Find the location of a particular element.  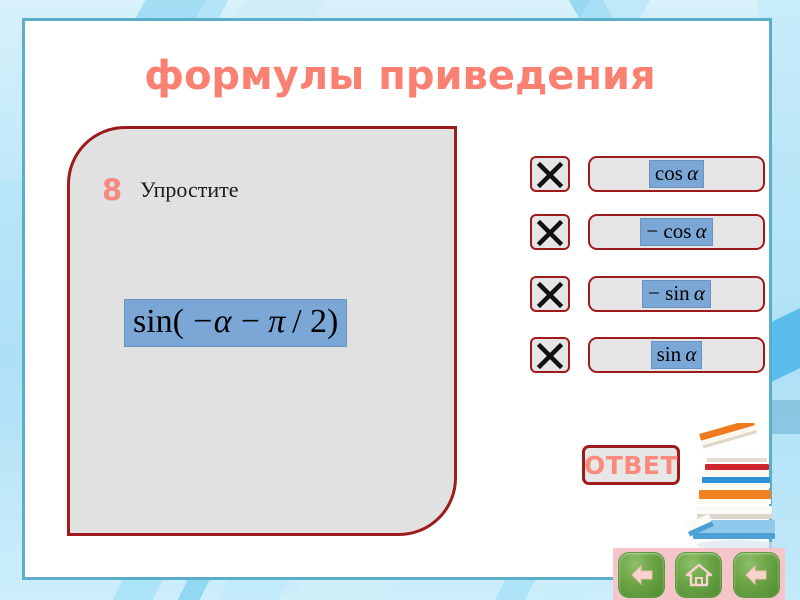

option-row: − cos α is located at coordinates (647, 232).